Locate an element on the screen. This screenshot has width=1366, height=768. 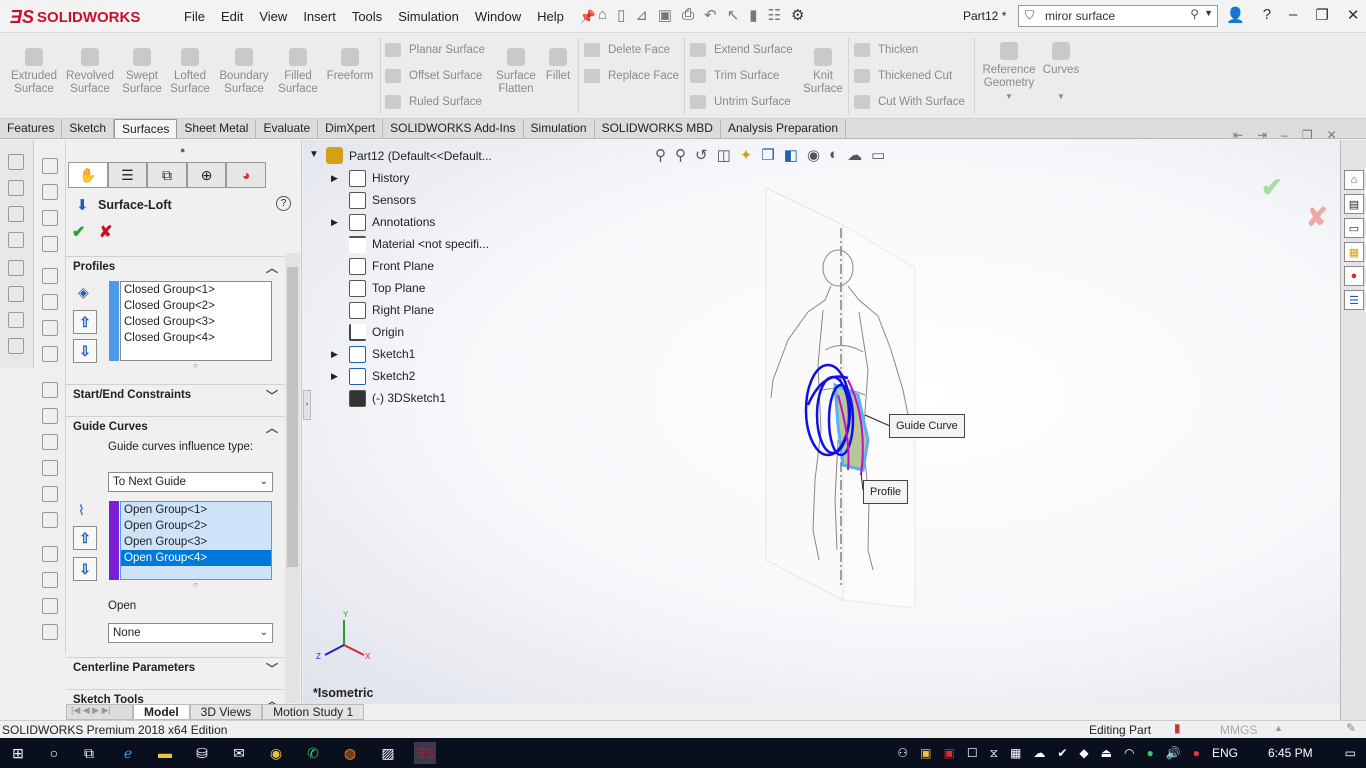
tab-sketch: Sketch is located at coordinates (88, 128).